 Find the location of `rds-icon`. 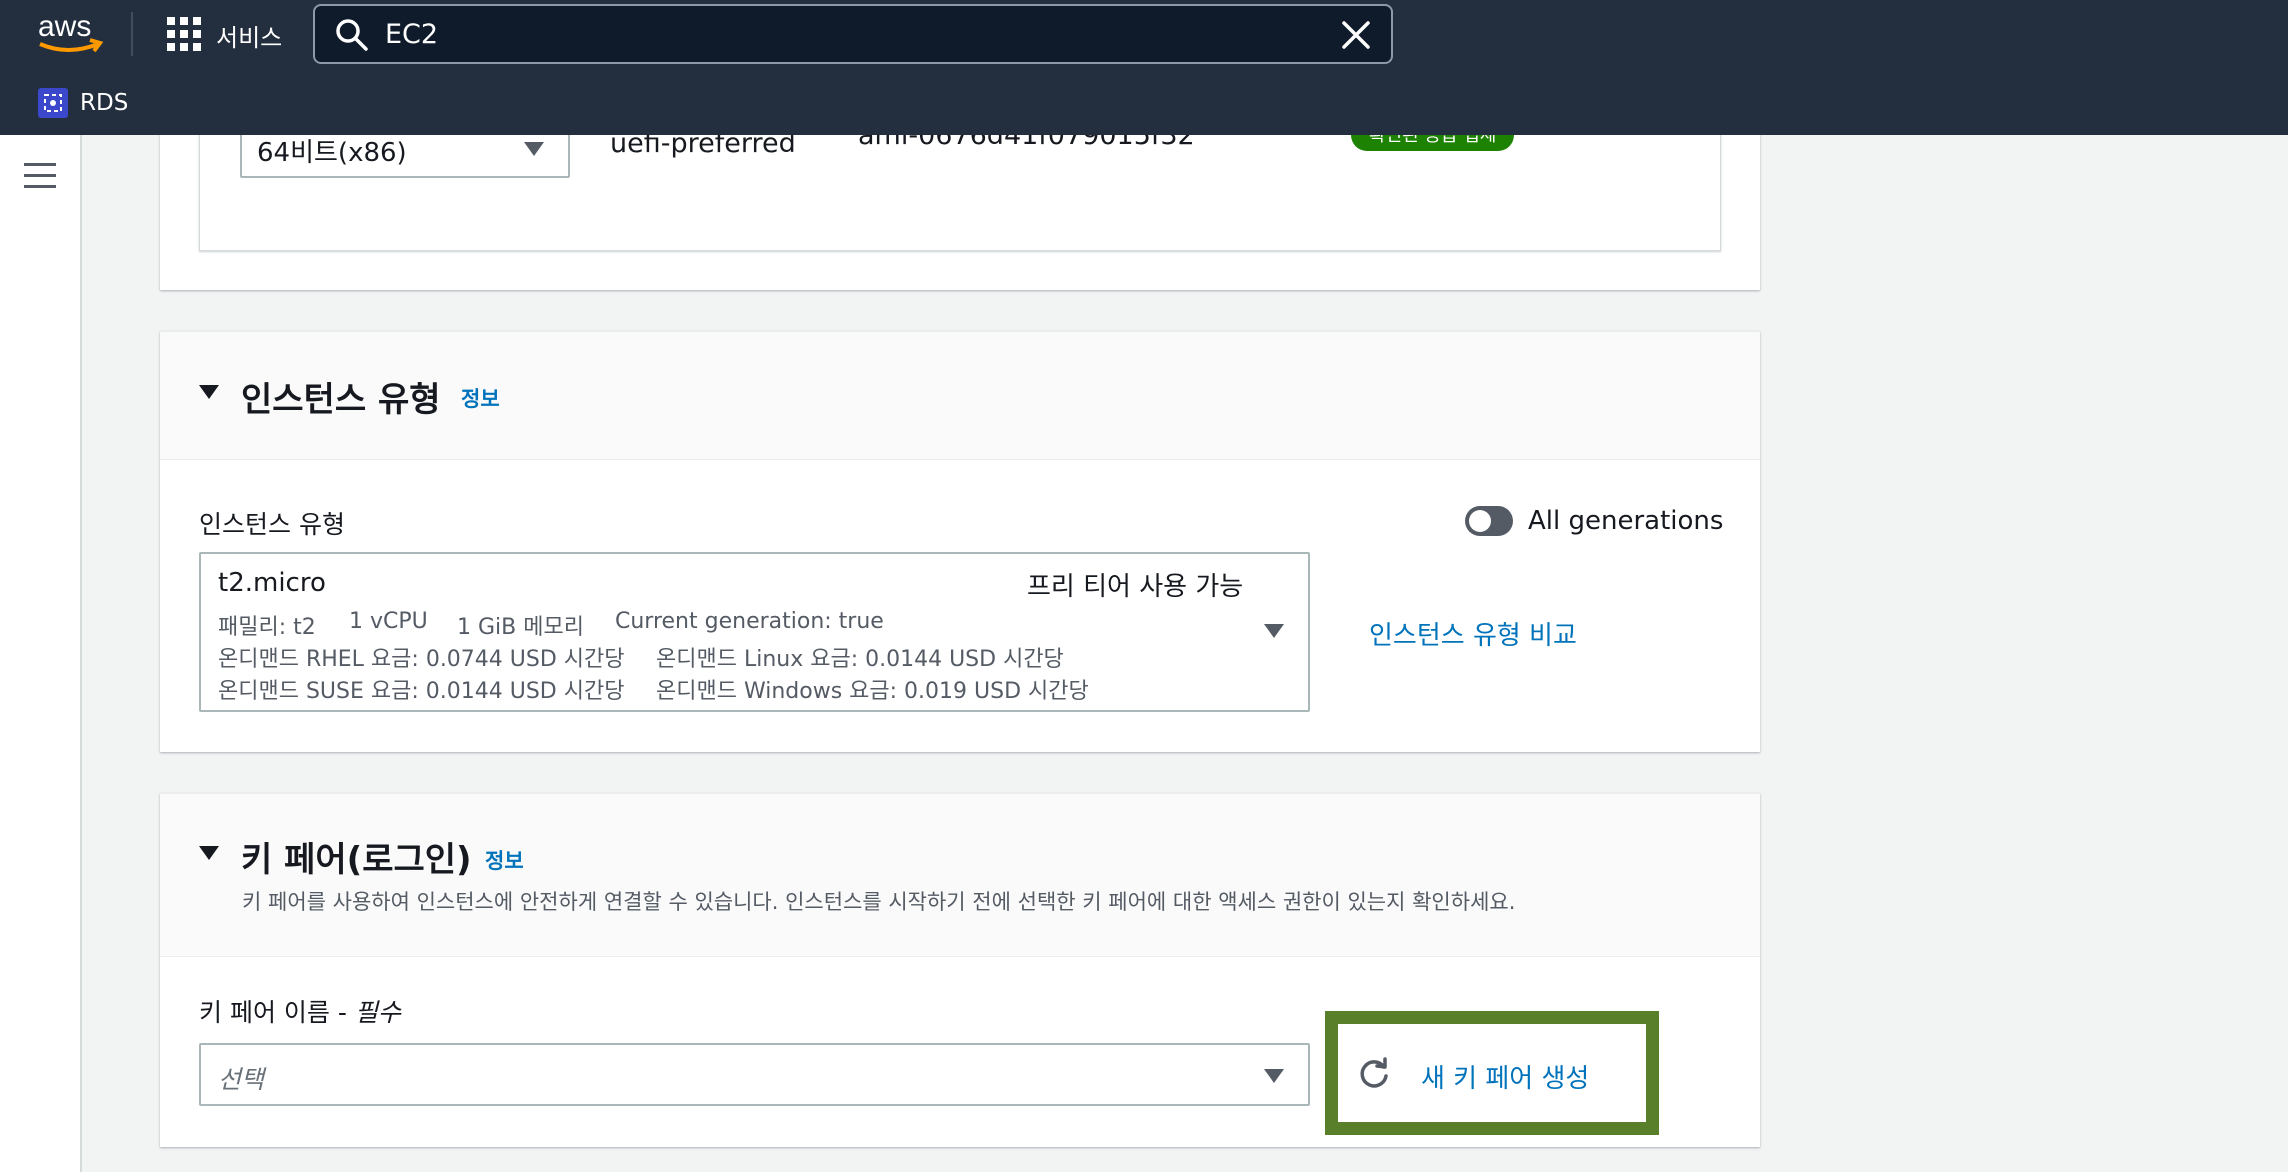

rds-icon is located at coordinates (53, 103).